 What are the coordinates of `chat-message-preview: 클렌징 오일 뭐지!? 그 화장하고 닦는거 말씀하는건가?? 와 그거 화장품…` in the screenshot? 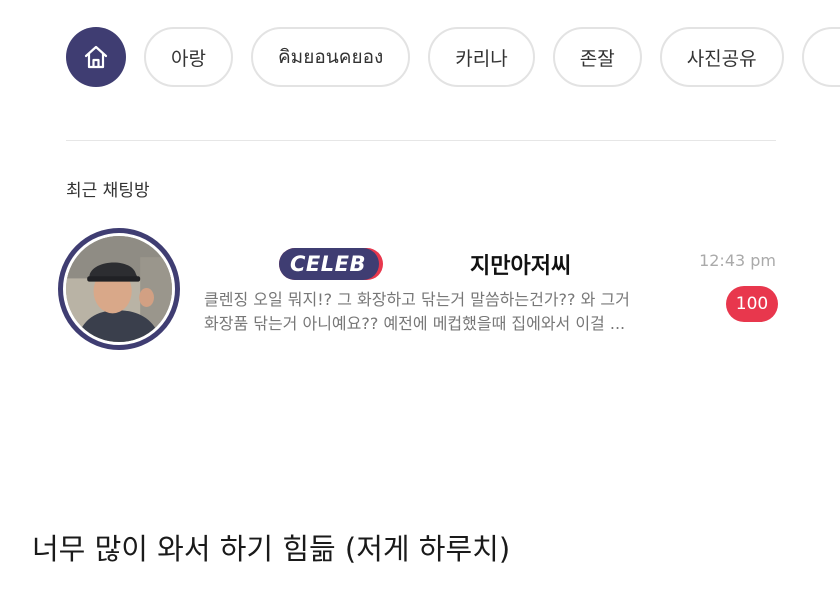 It's located at (444, 312).